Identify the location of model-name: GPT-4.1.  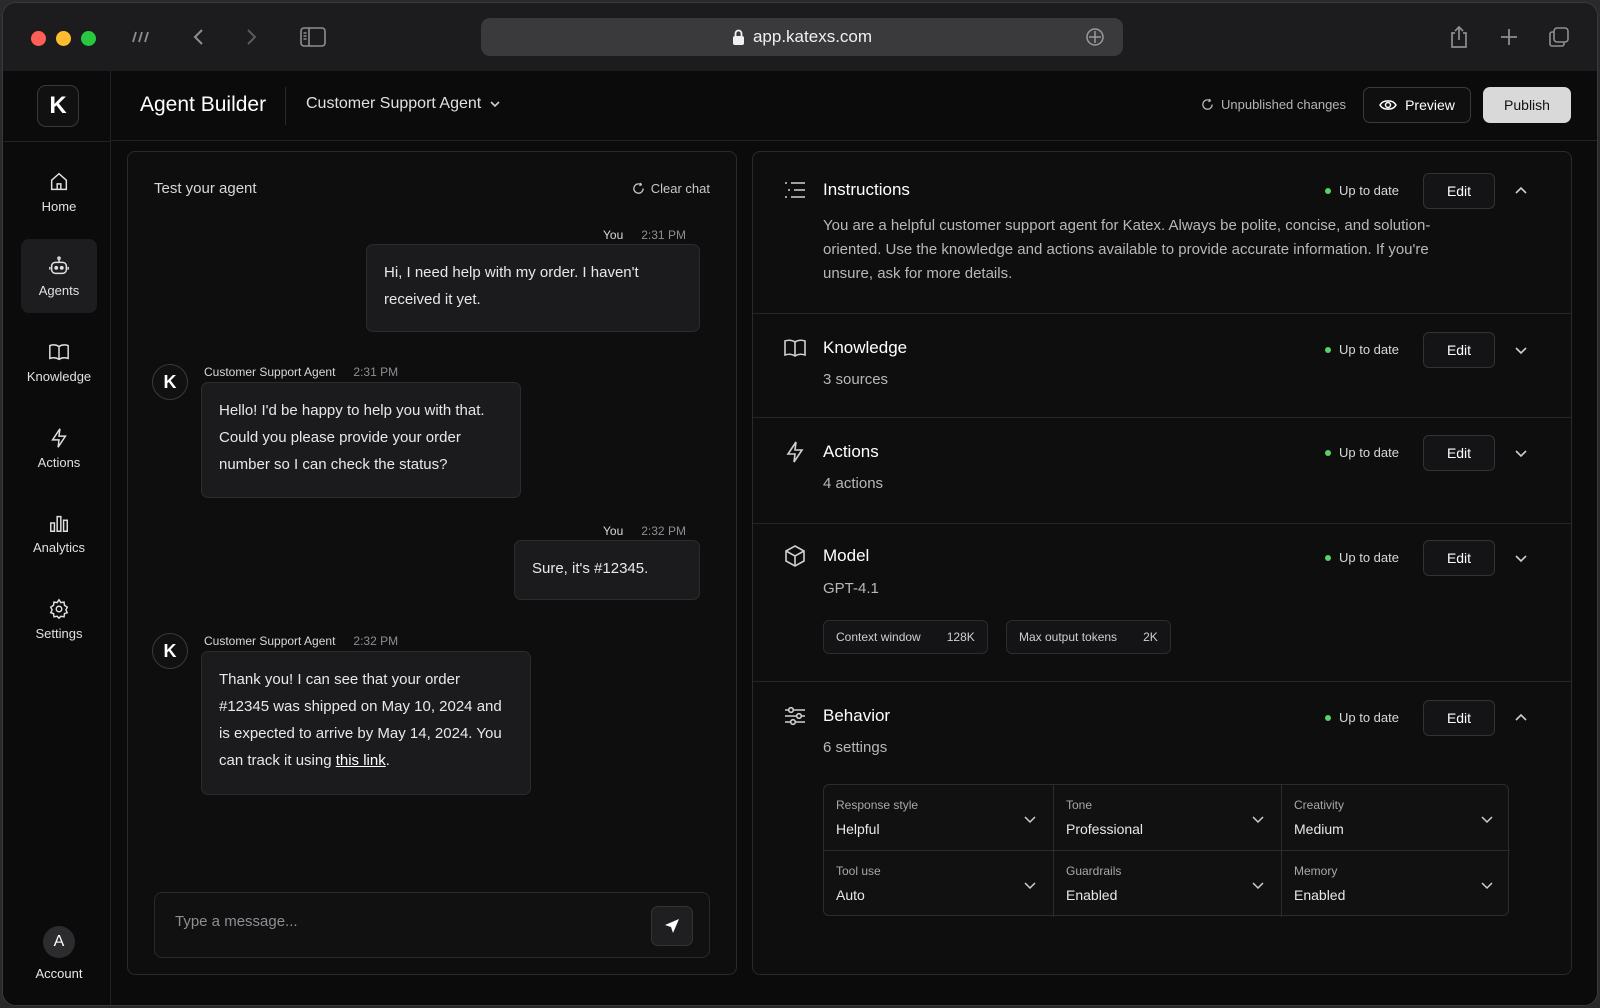
(851, 588).